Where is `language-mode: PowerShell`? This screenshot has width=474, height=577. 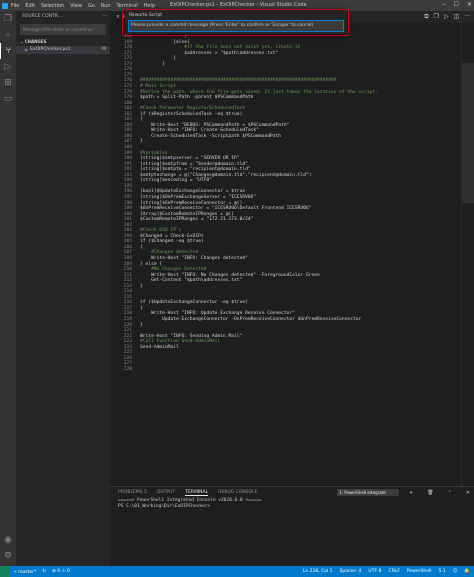 language-mode: PowerShell is located at coordinates (419, 571).